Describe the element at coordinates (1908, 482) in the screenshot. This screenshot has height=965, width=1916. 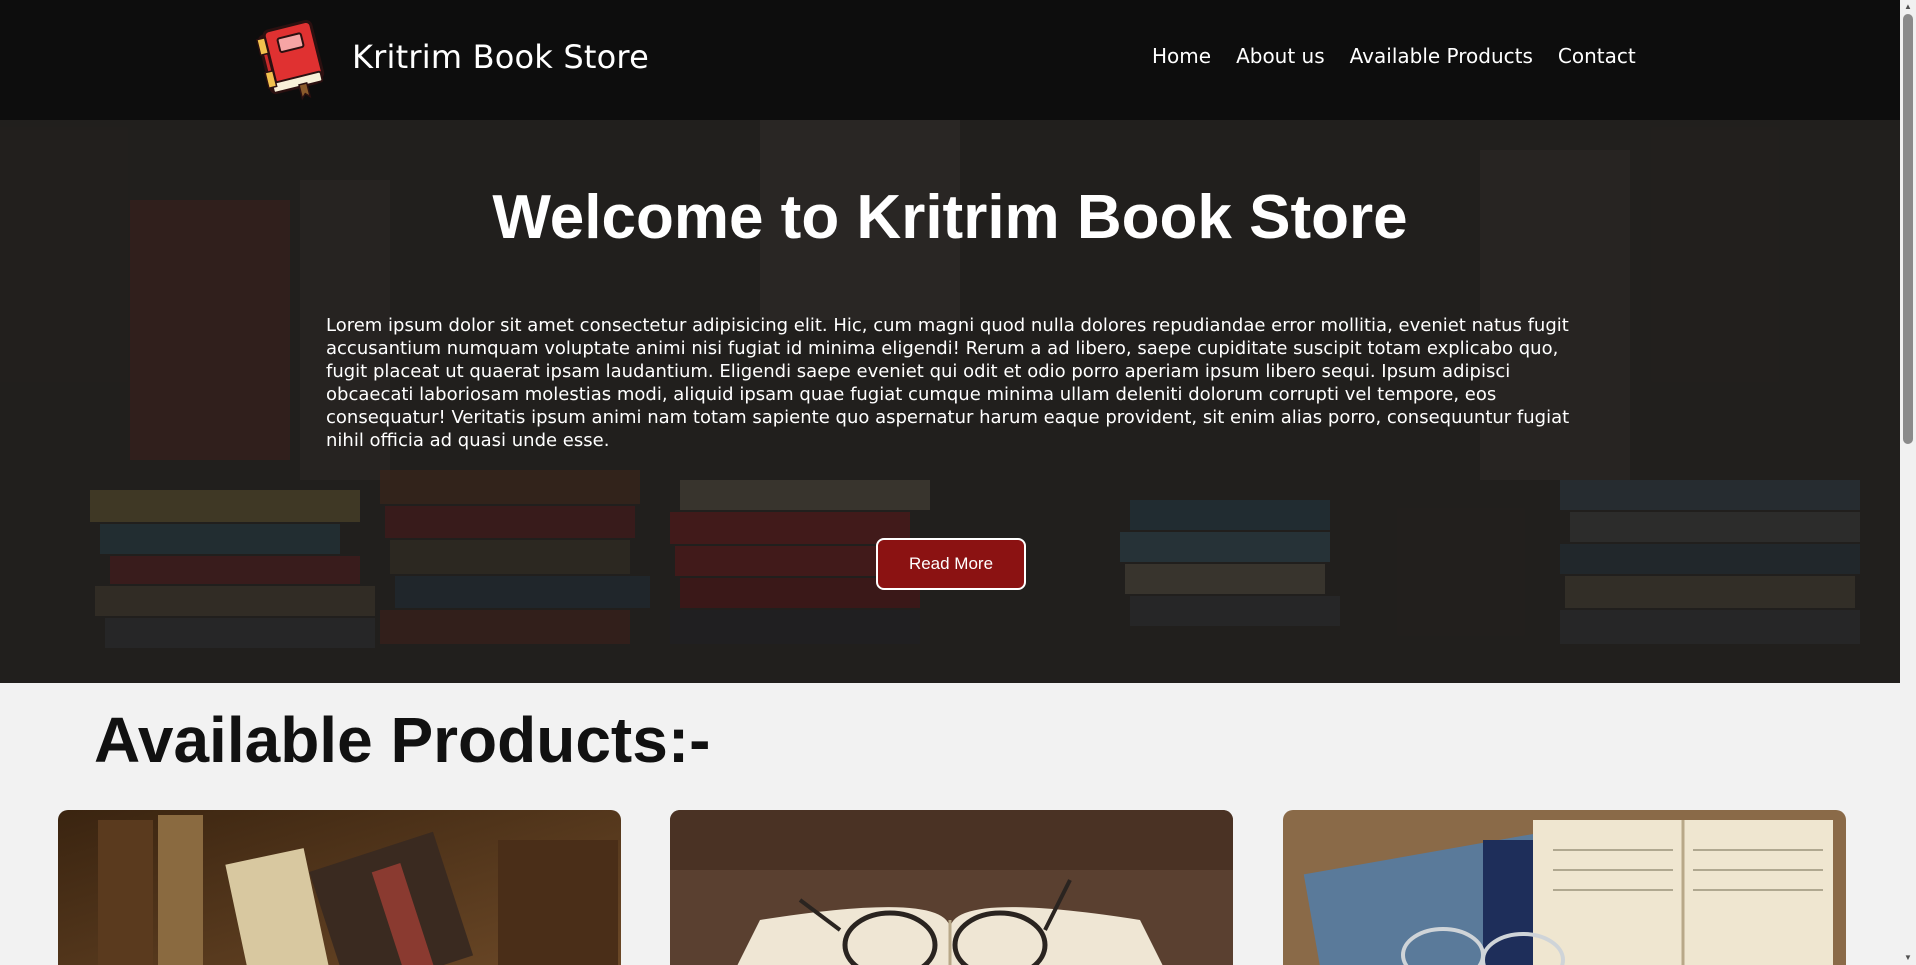
I see `vertical-scrollbar: ▲ ▼` at that location.